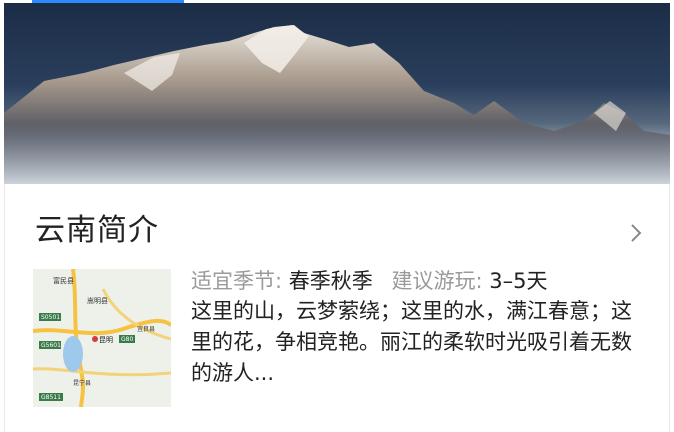 This screenshot has width=674, height=432. What do you see at coordinates (51, 345) in the screenshot?
I see `map-label: G5601` at bounding box center [51, 345].